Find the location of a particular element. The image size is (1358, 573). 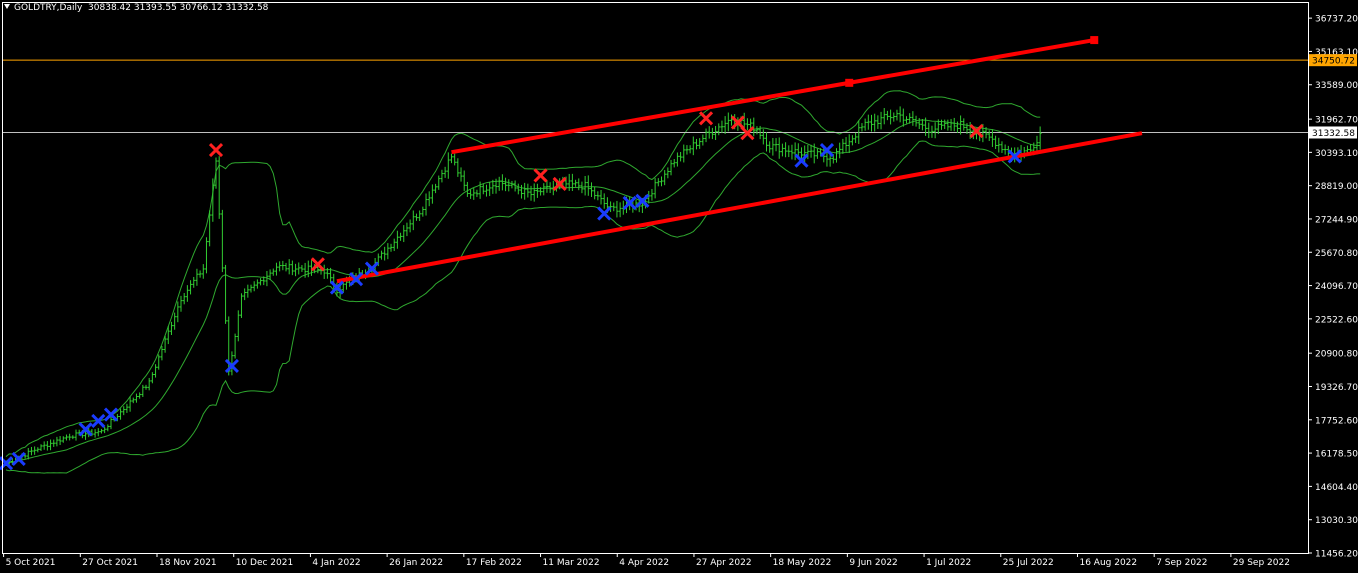

time-tick-label: 18 Nov 2021 is located at coordinates (188, 563).